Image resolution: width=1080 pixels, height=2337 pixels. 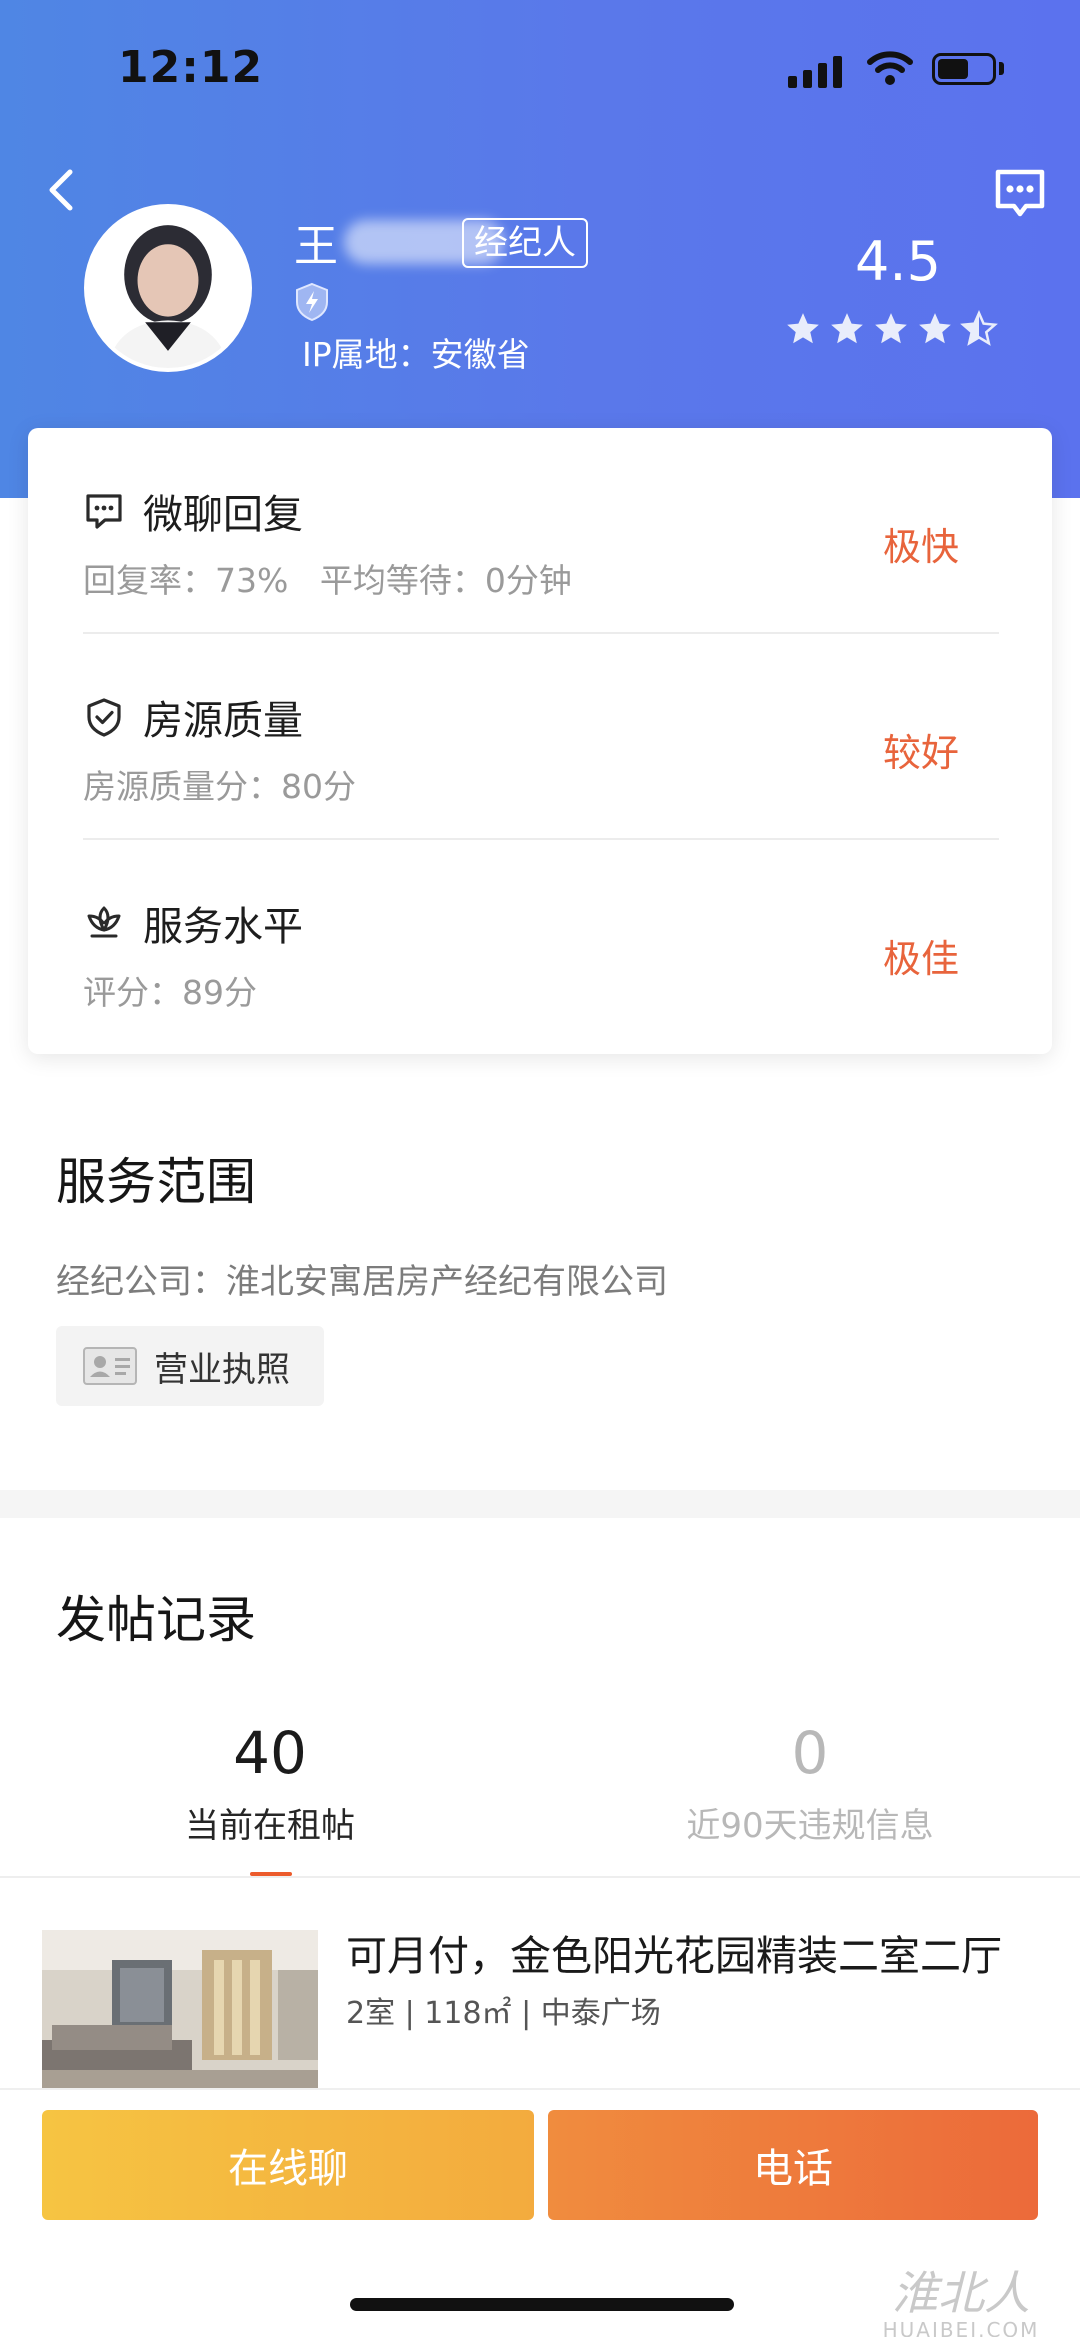 I want to click on listing-thumbnail, so click(x=180, y=2010).